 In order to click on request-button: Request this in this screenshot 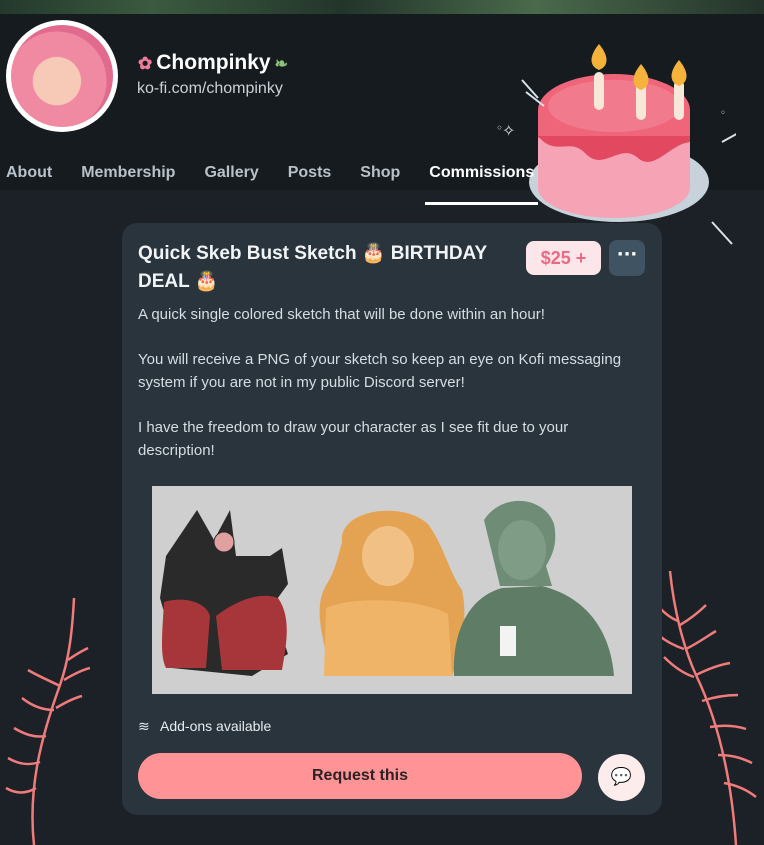, I will do `click(360, 776)`.